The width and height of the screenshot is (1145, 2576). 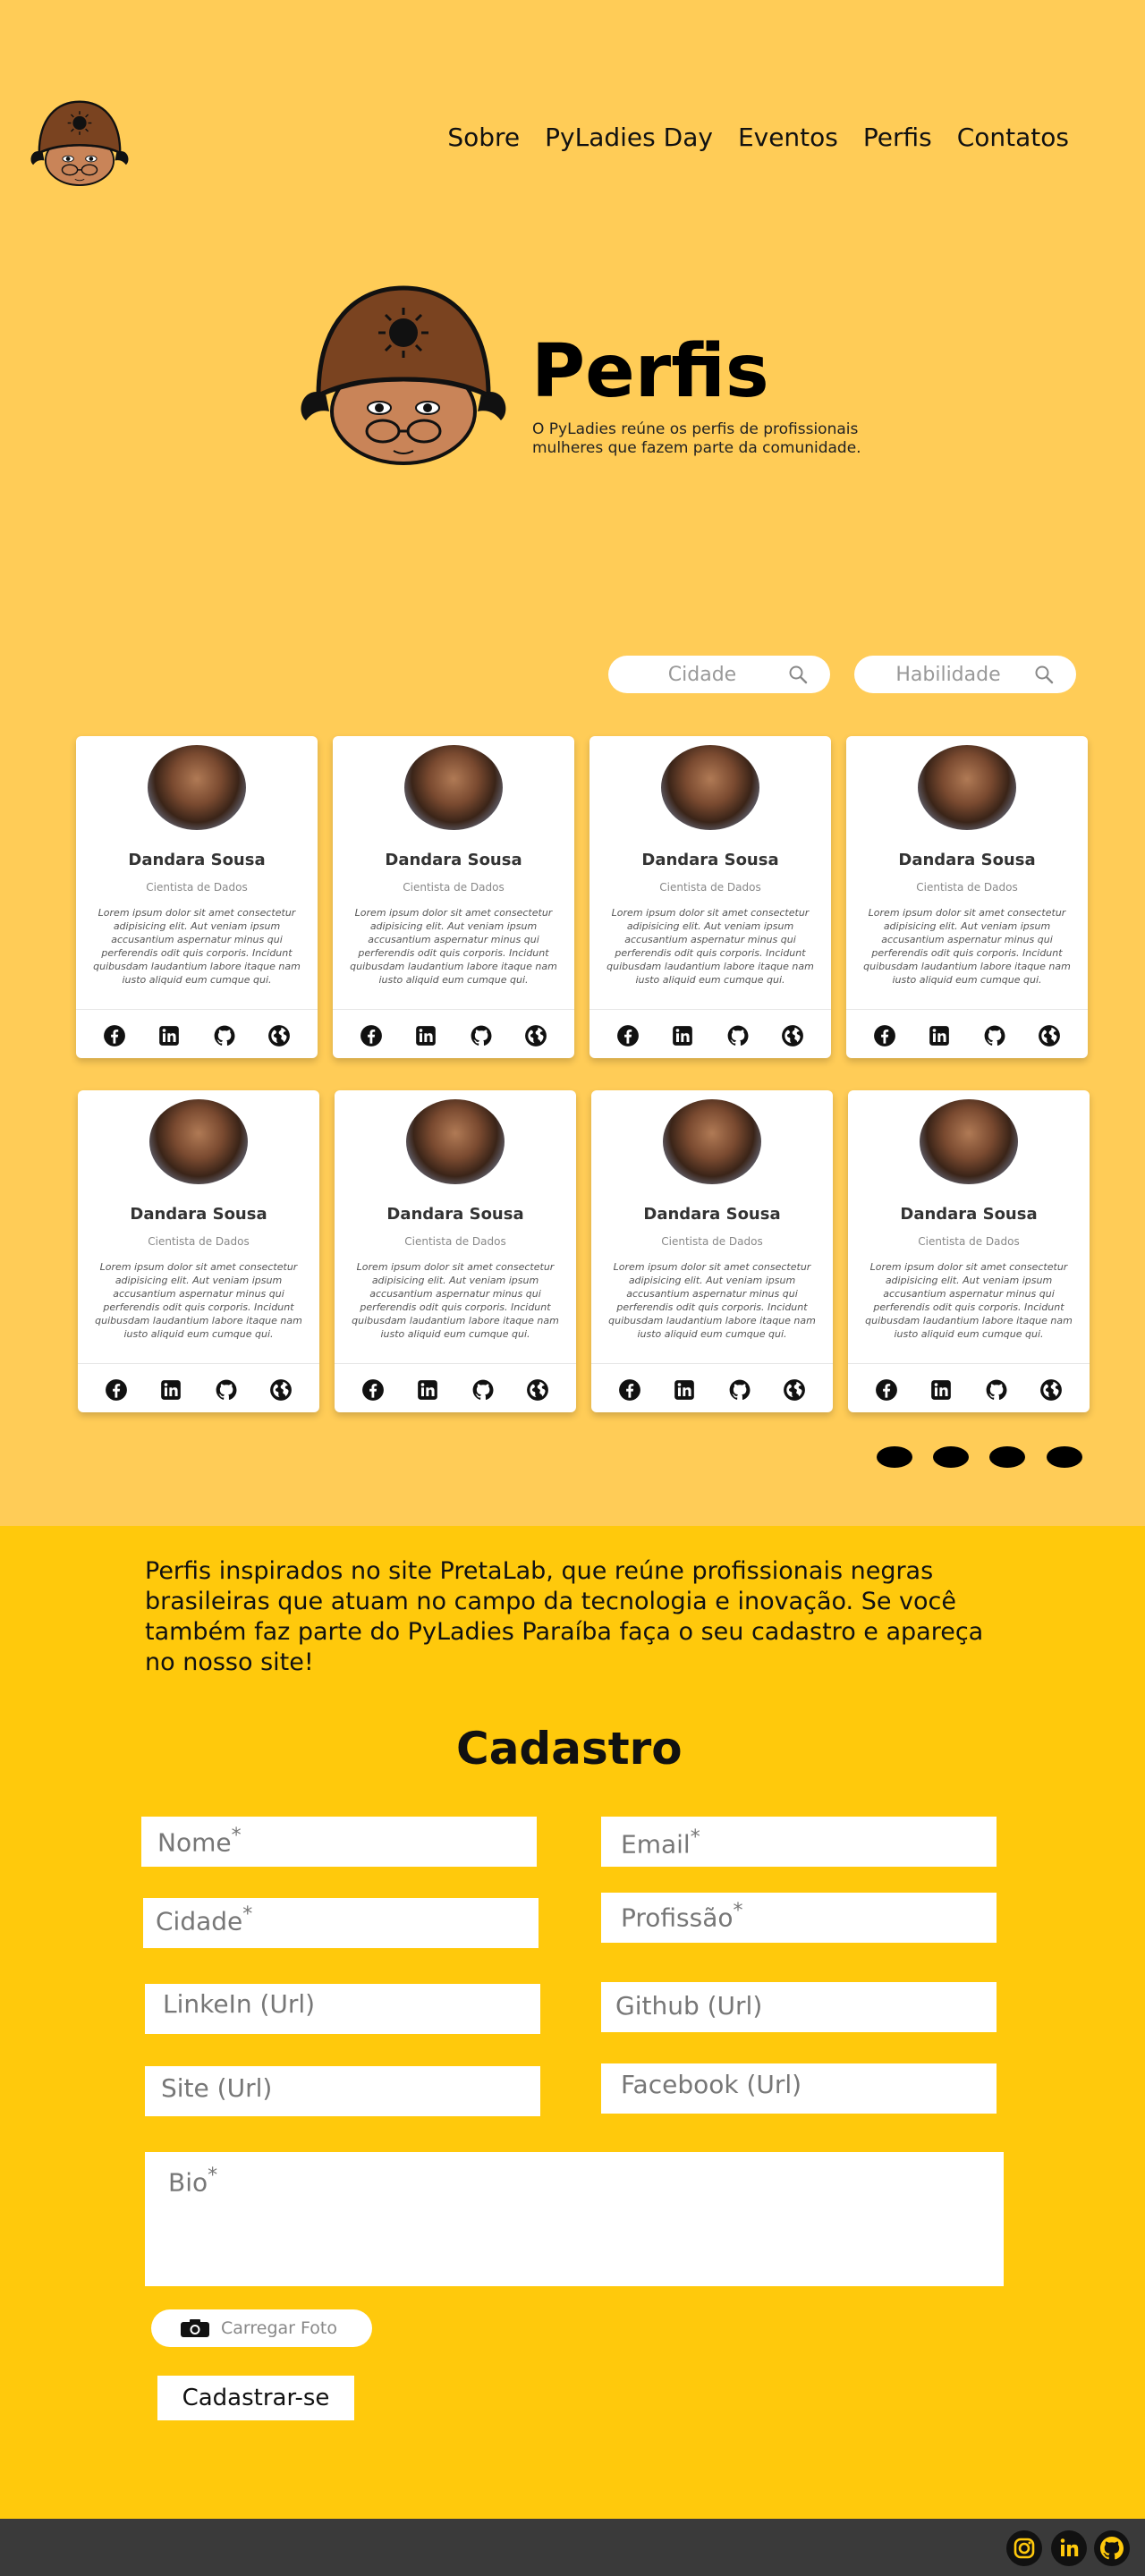 I want to click on email-field, so click(x=799, y=1842).